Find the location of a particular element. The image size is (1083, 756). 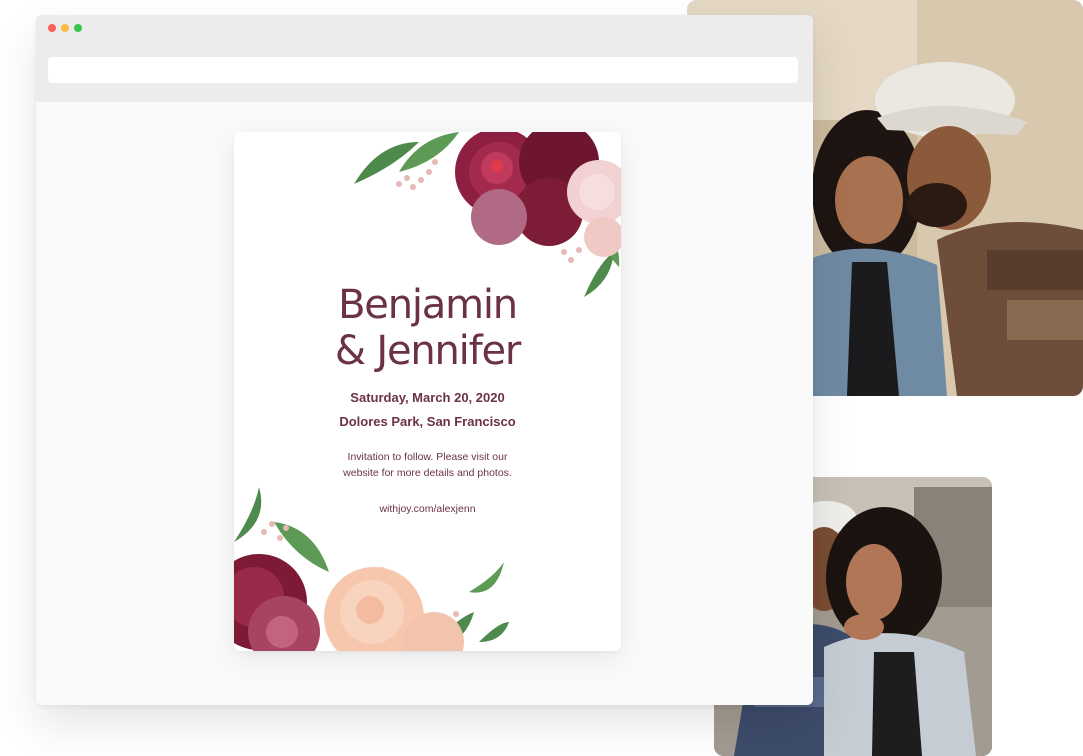

close-window-button is located at coordinates (52, 28).